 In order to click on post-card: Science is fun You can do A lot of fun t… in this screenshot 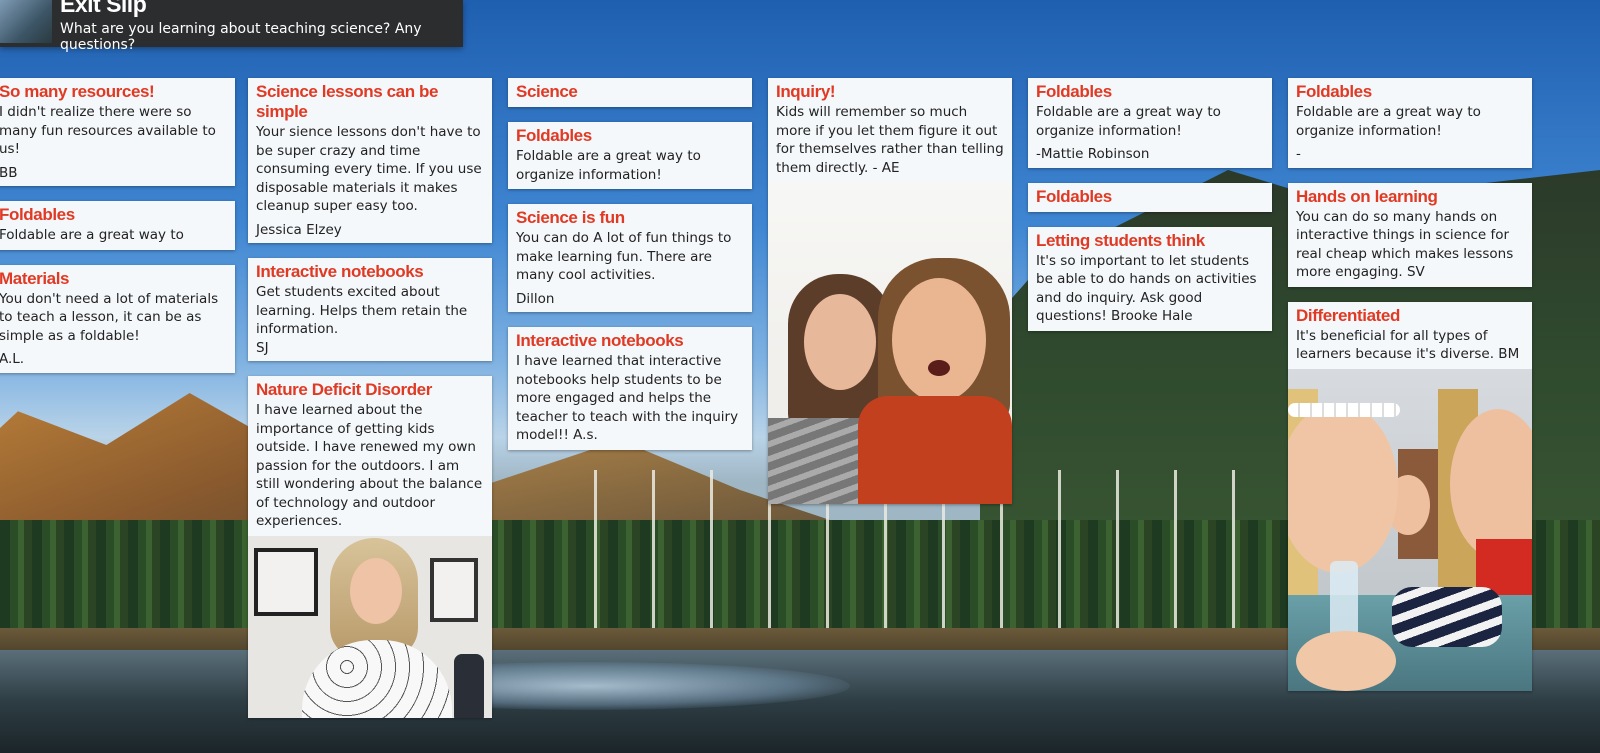, I will do `click(630, 258)`.